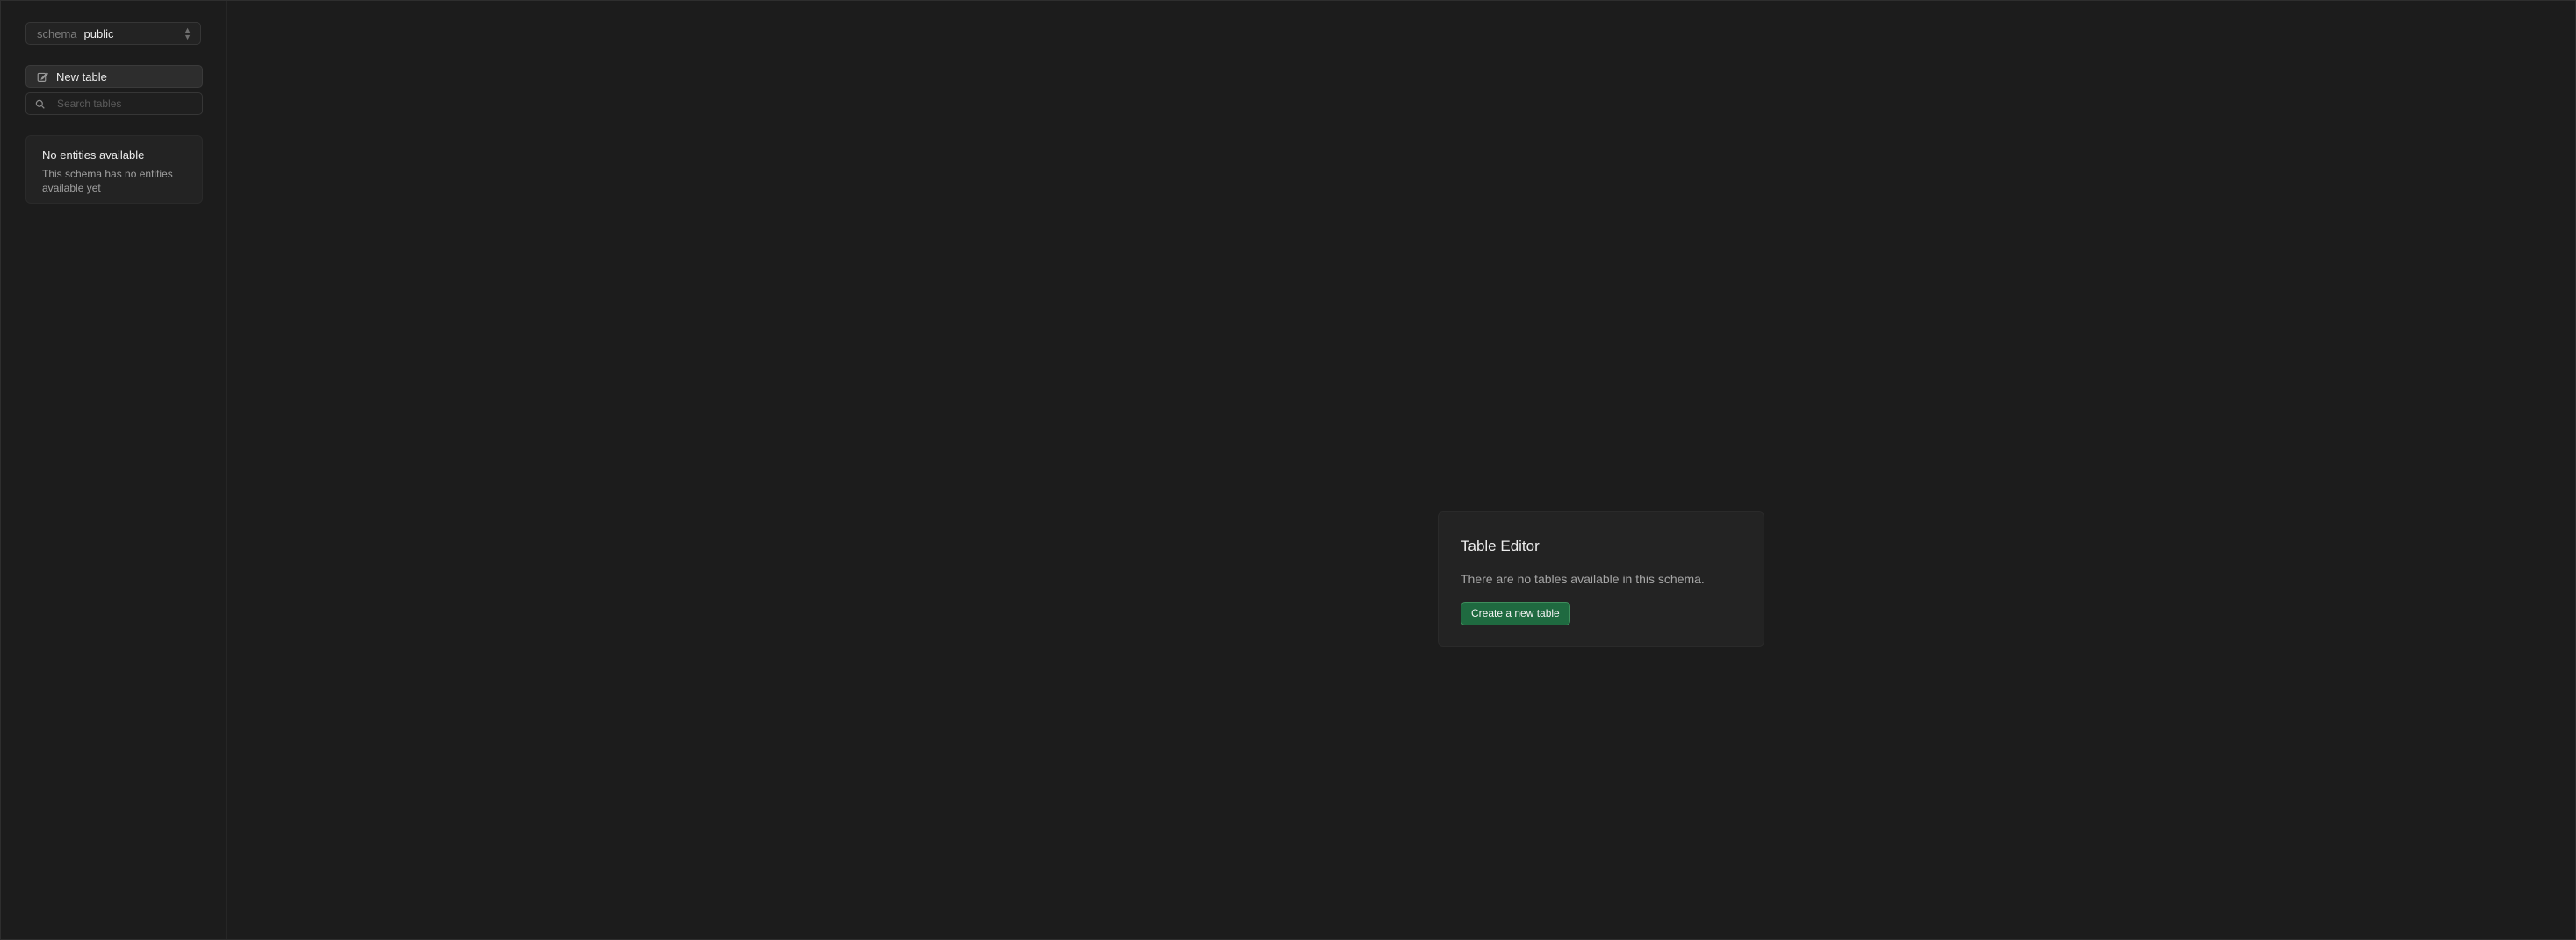 The height and width of the screenshot is (940, 2576). I want to click on schema-select: schema public ▲ ▼, so click(113, 33).